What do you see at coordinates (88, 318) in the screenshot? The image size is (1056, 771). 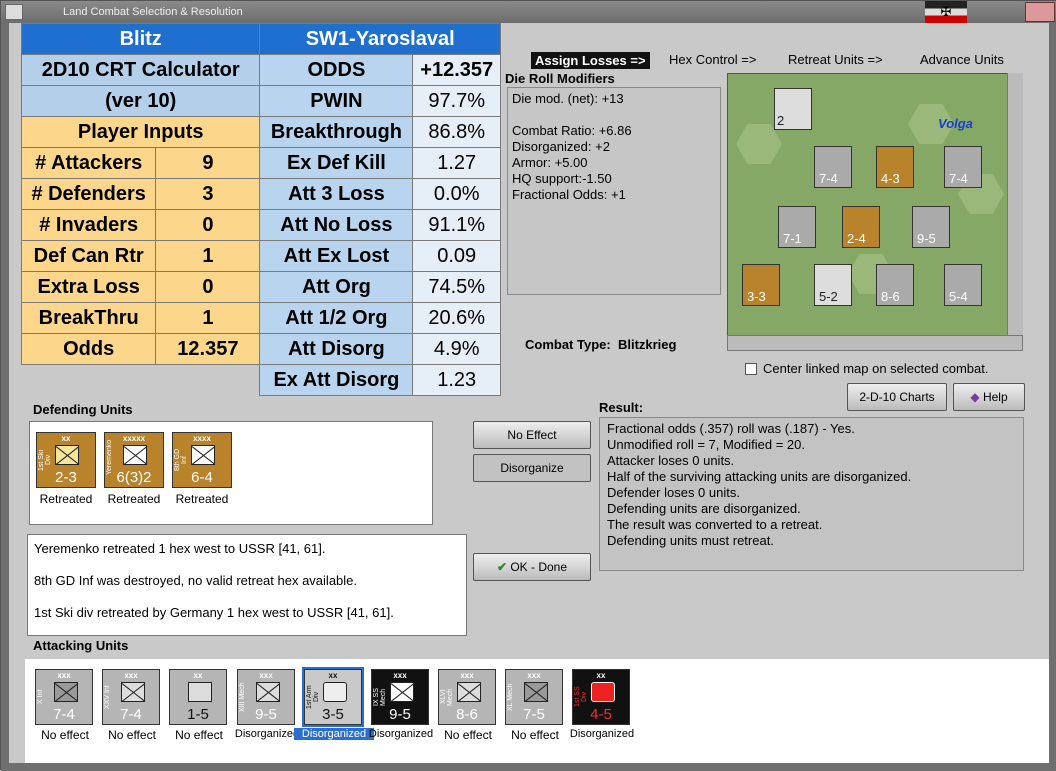 I see `input-label: BreakThru` at bounding box center [88, 318].